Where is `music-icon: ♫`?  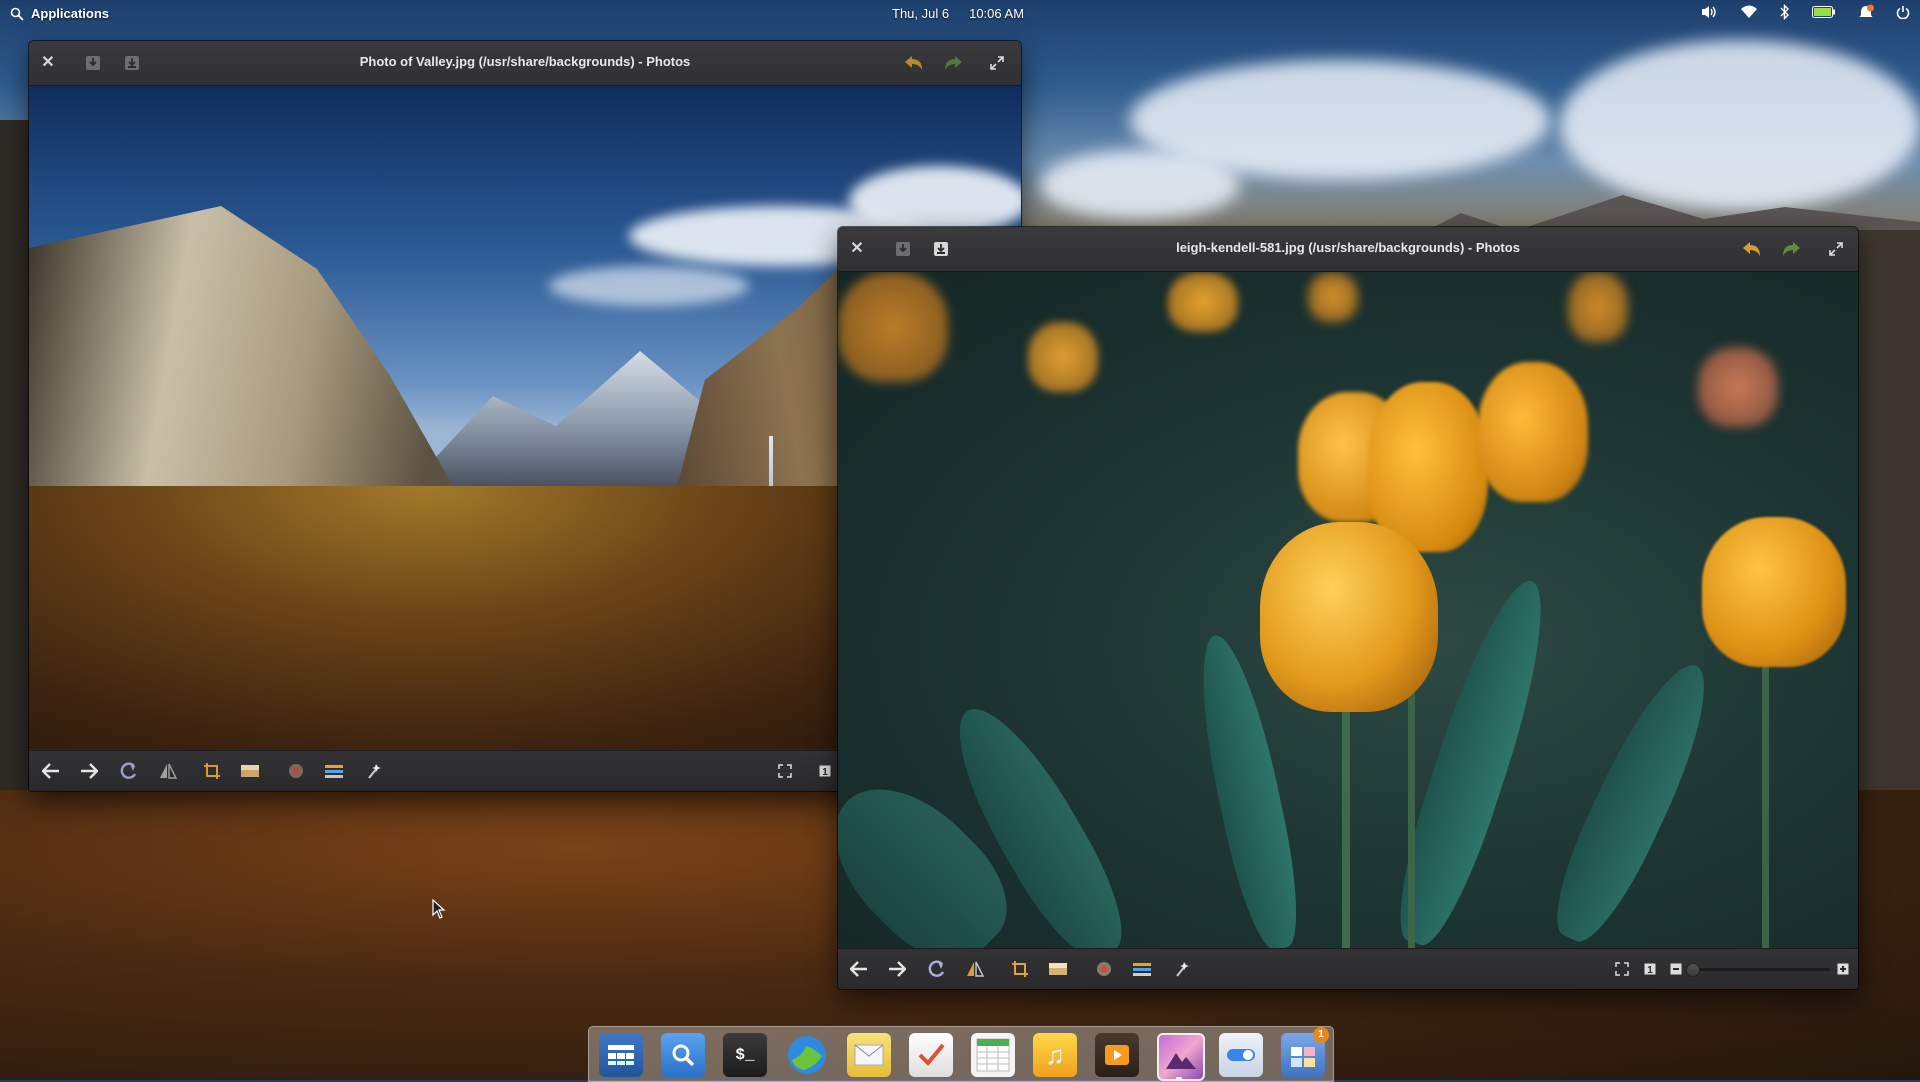
music-icon: ♫ is located at coordinates (1055, 1055).